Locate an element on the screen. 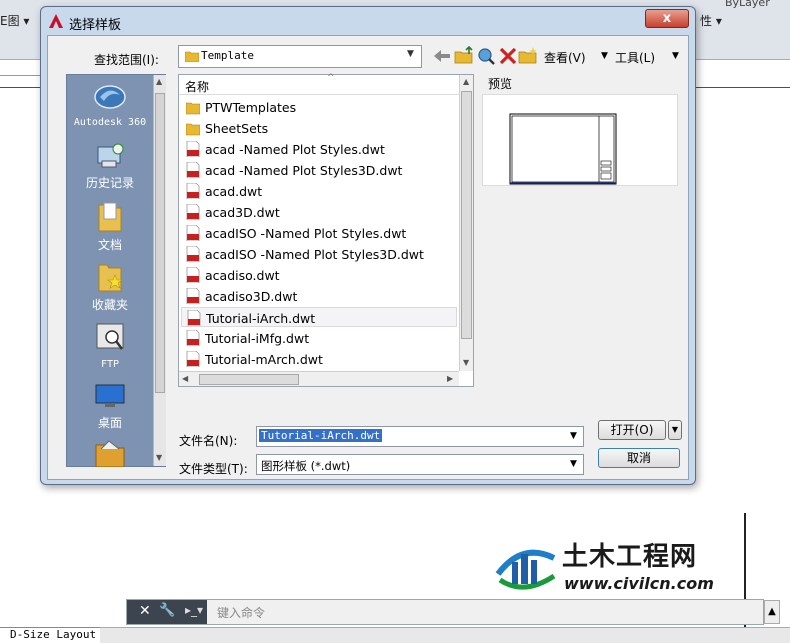 The image size is (790, 643). close-icon: ✕ is located at coordinates (145, 611).